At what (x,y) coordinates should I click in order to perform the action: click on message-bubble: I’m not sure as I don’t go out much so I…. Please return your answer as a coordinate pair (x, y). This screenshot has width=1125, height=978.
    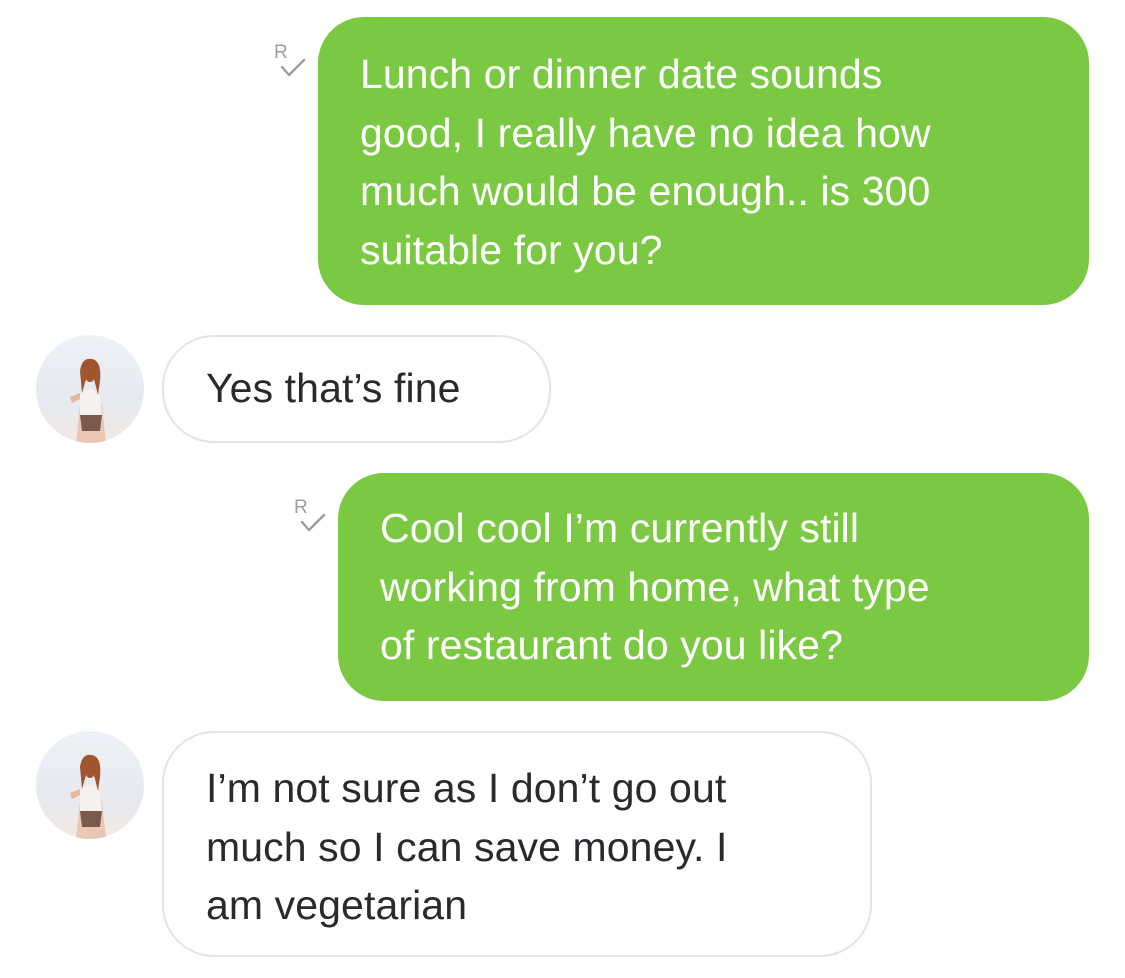
    Looking at the image, I should click on (517, 844).